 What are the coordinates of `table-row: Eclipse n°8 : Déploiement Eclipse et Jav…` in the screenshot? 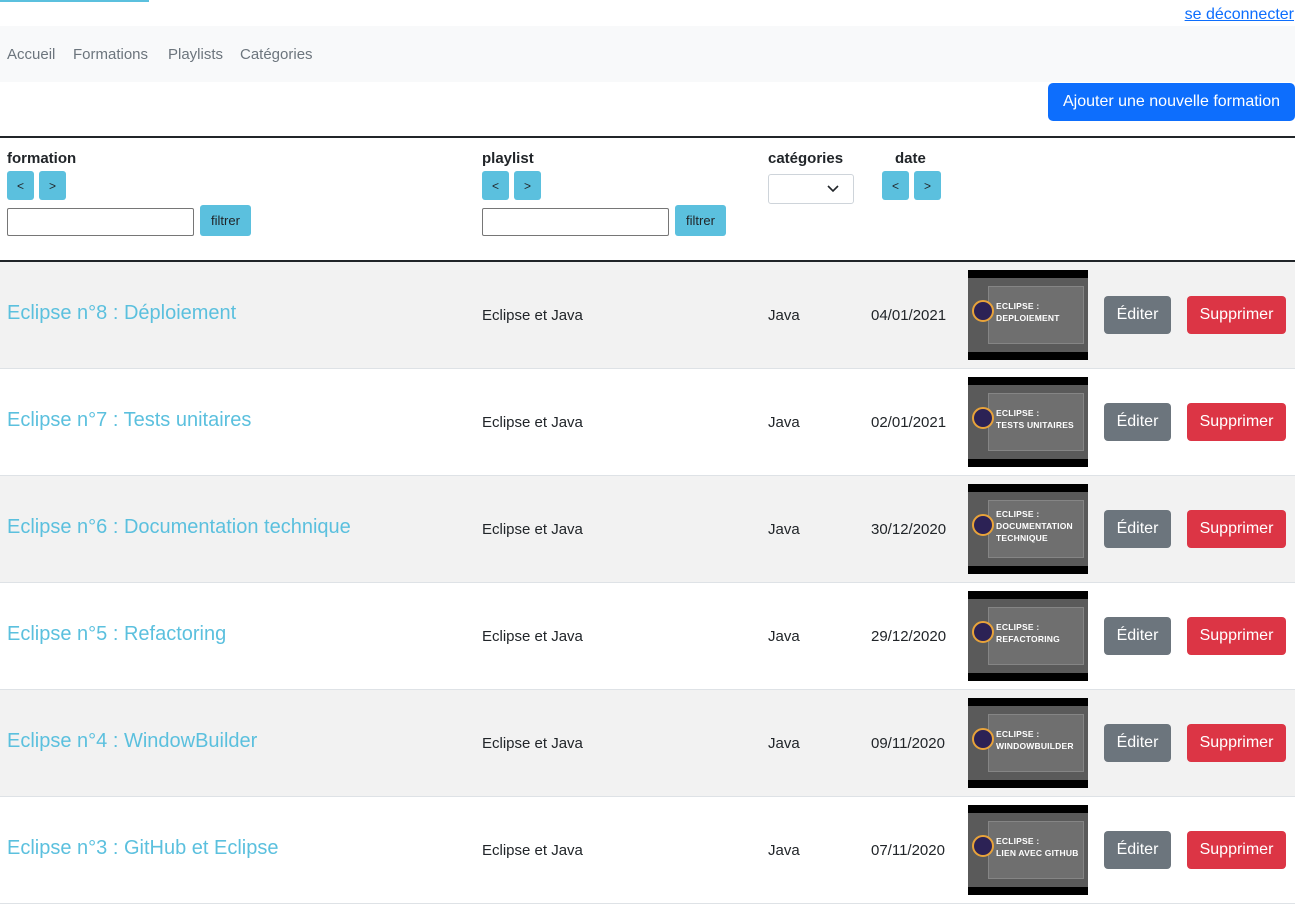 It's located at (647, 315).